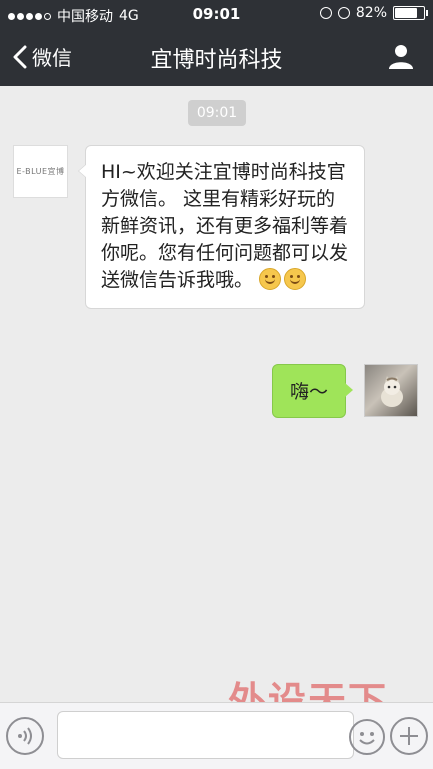 This screenshot has height=769, width=433. I want to click on status-right: 82%, so click(373, 13).